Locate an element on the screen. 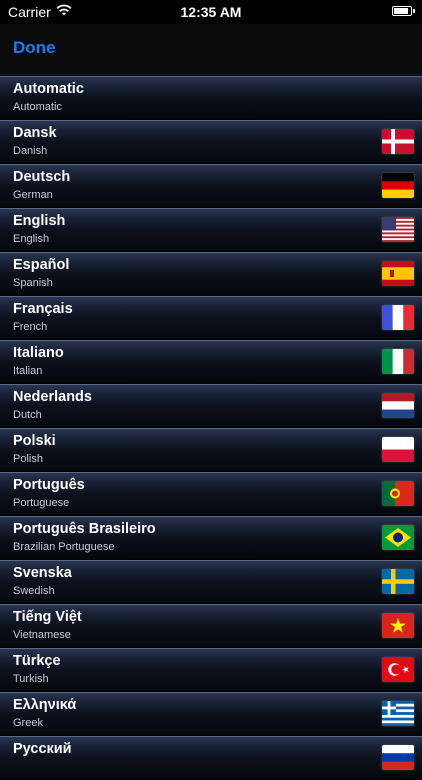 This screenshot has height=780, width=422. language-name: Italiano is located at coordinates (38, 353).